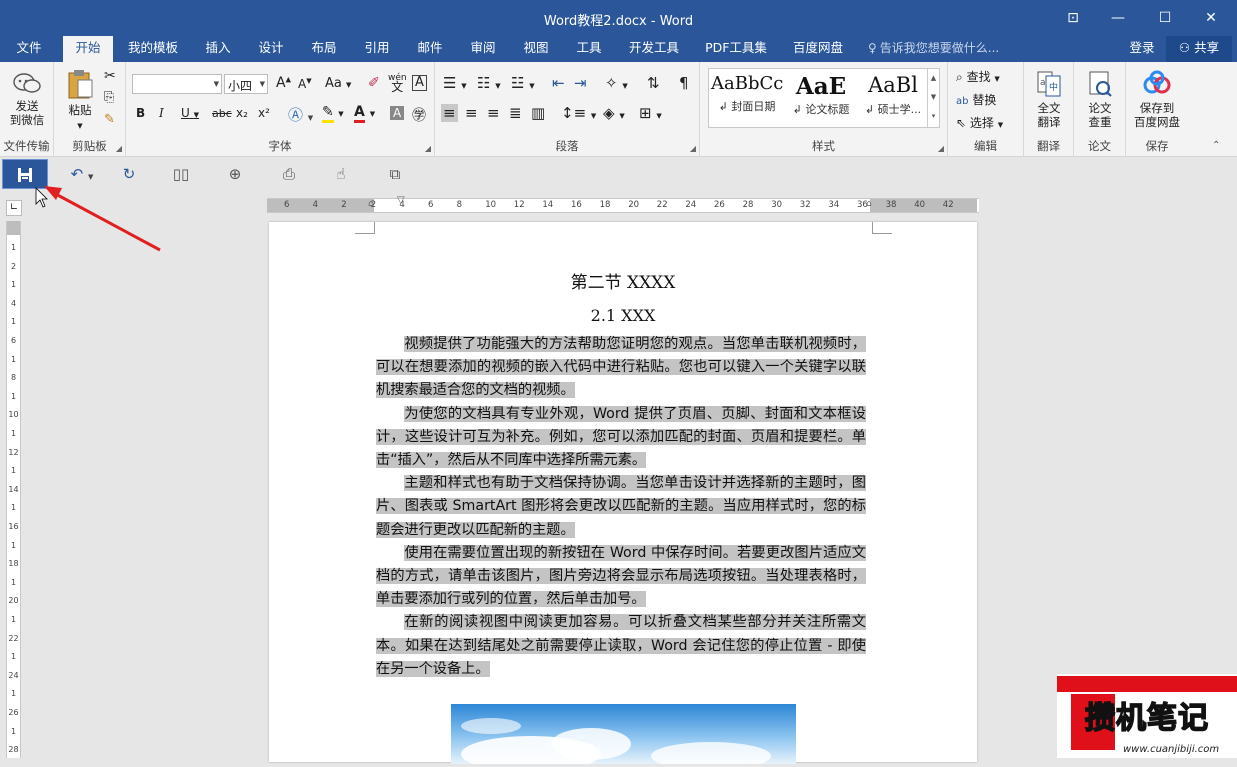 The height and width of the screenshot is (767, 1237). I want to click on watermark-text: 攒机笔记, so click(1146, 719).